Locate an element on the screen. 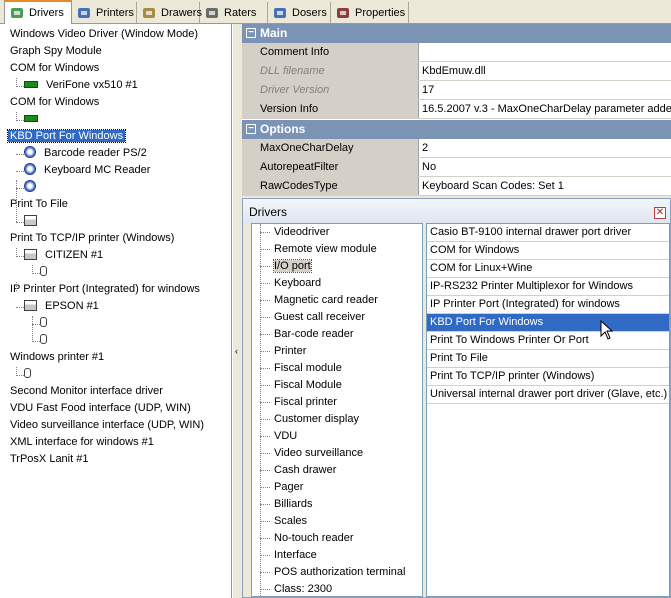 The image size is (671, 598). tree-device: Barcode reader PS/2 is located at coordinates (86, 153).